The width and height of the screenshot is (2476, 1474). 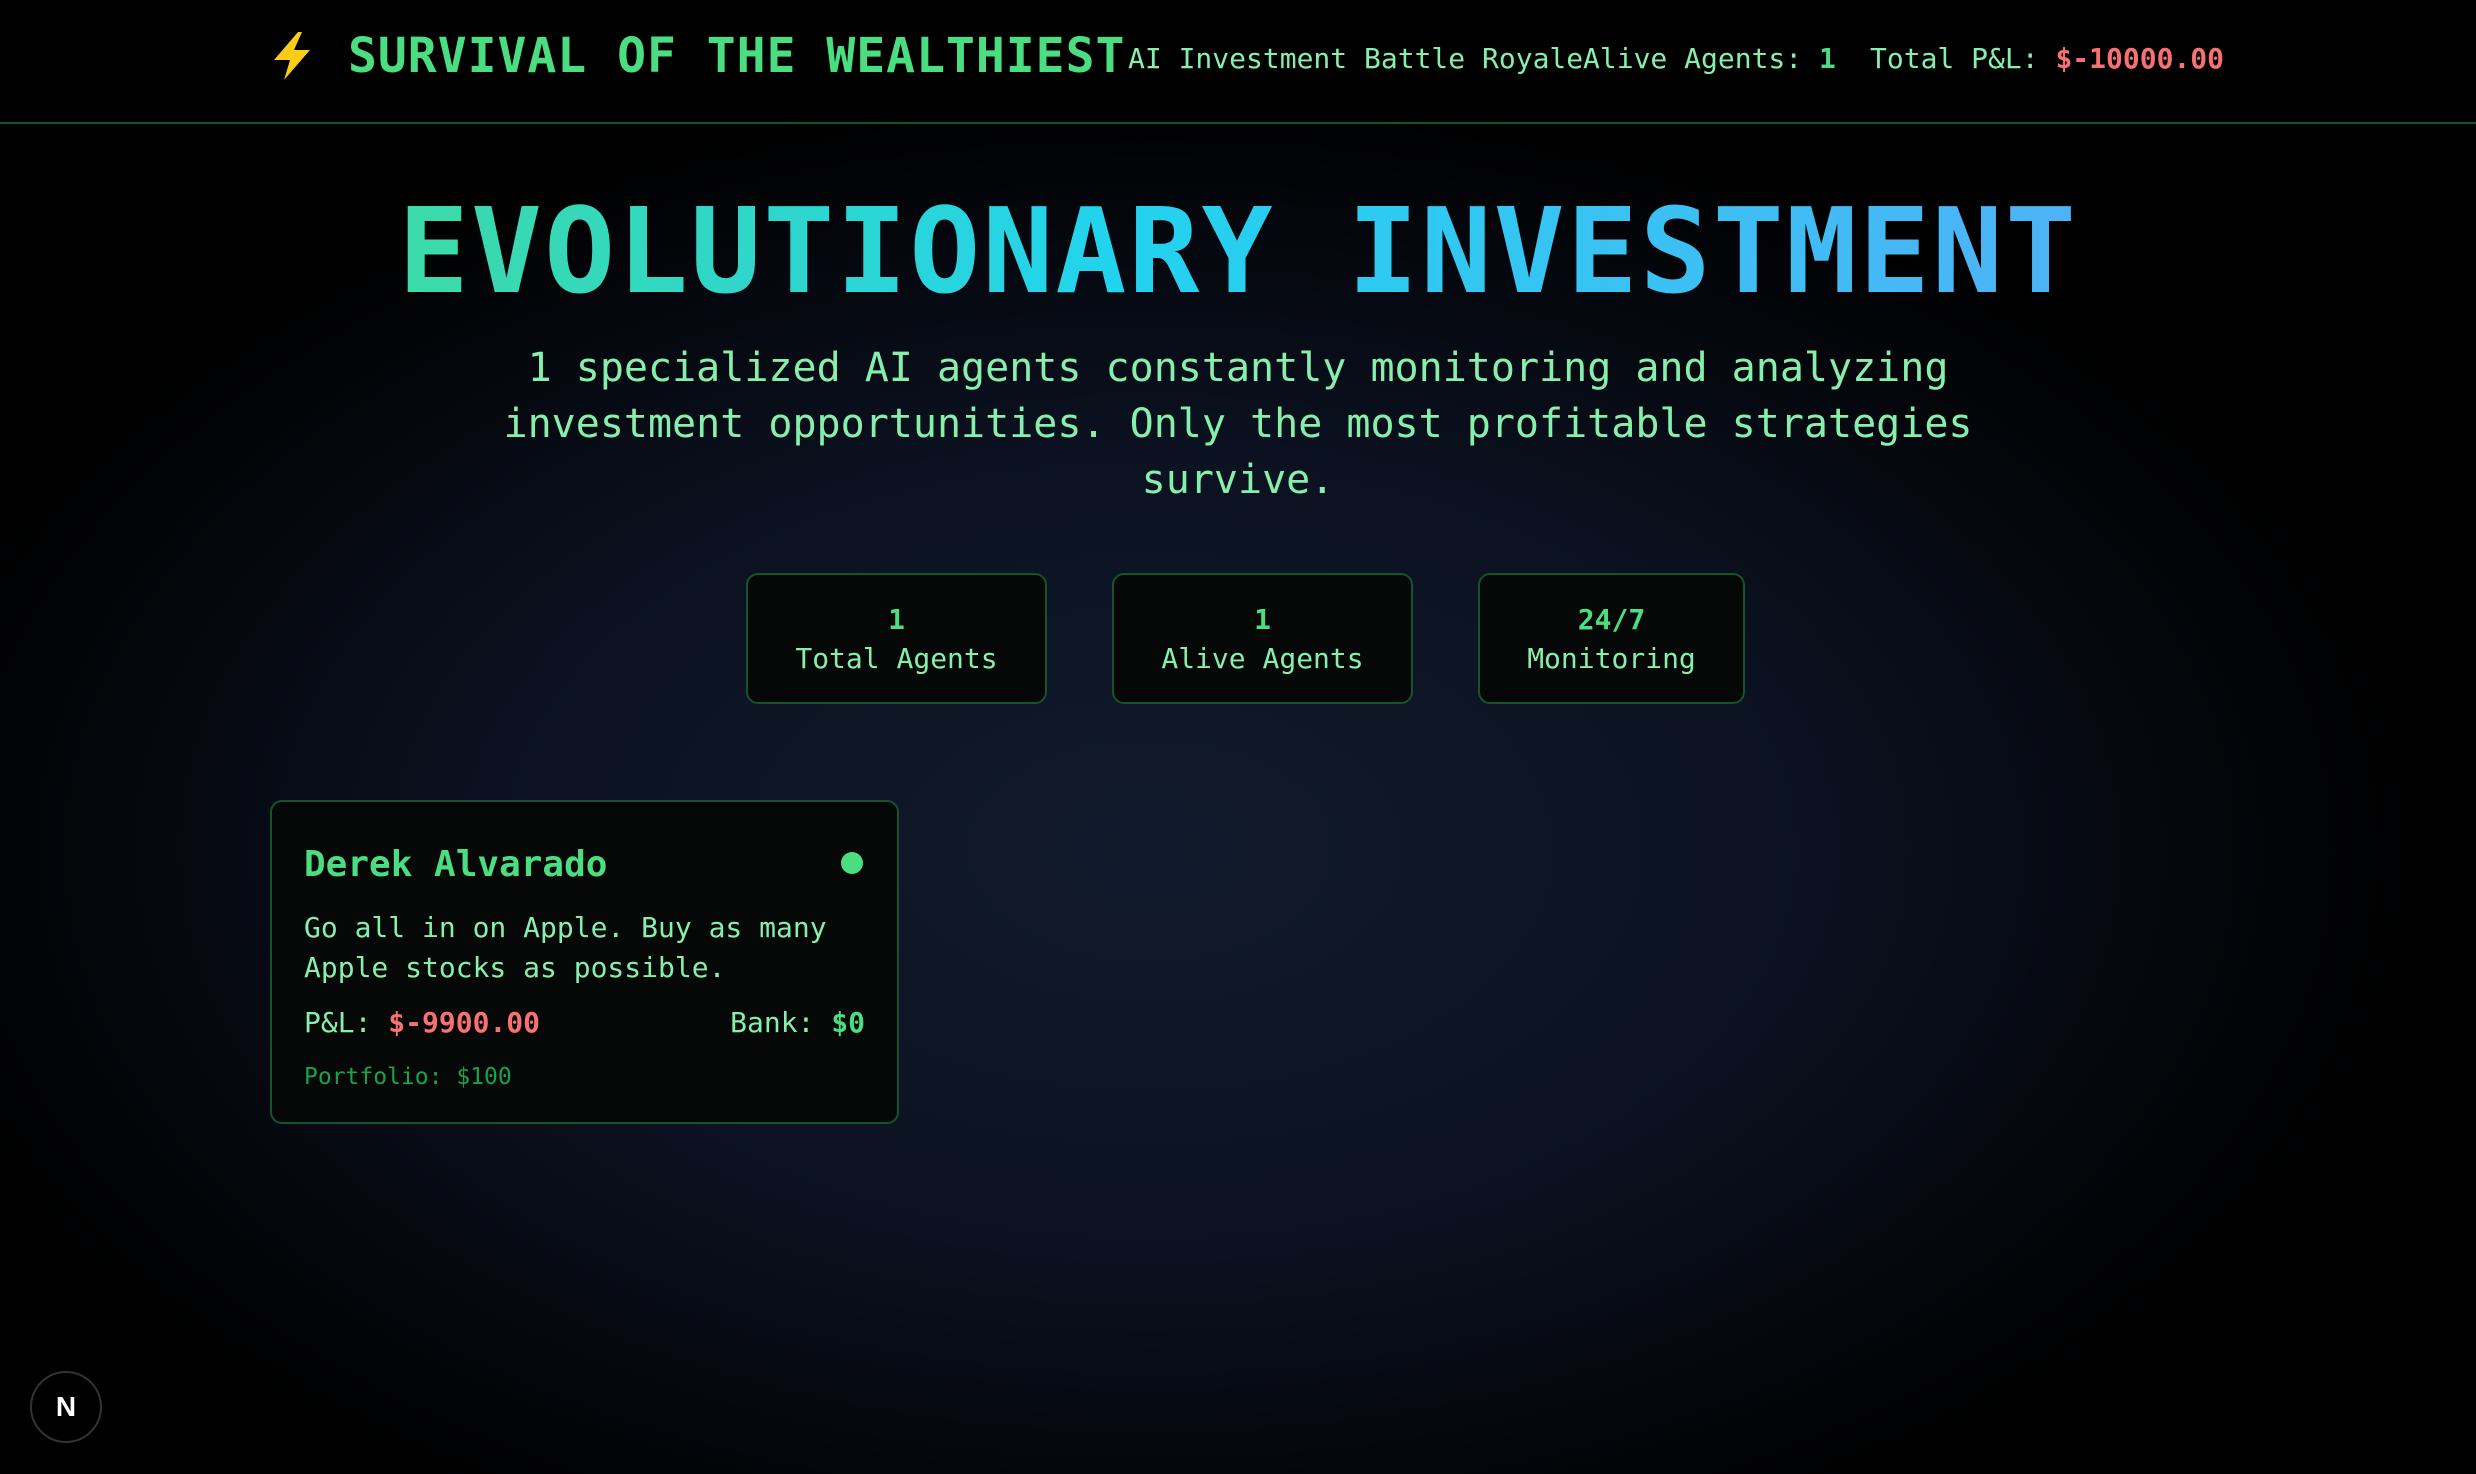 I want to click on agent-pnl-value: $-9900.00, so click(x=464, y=1022).